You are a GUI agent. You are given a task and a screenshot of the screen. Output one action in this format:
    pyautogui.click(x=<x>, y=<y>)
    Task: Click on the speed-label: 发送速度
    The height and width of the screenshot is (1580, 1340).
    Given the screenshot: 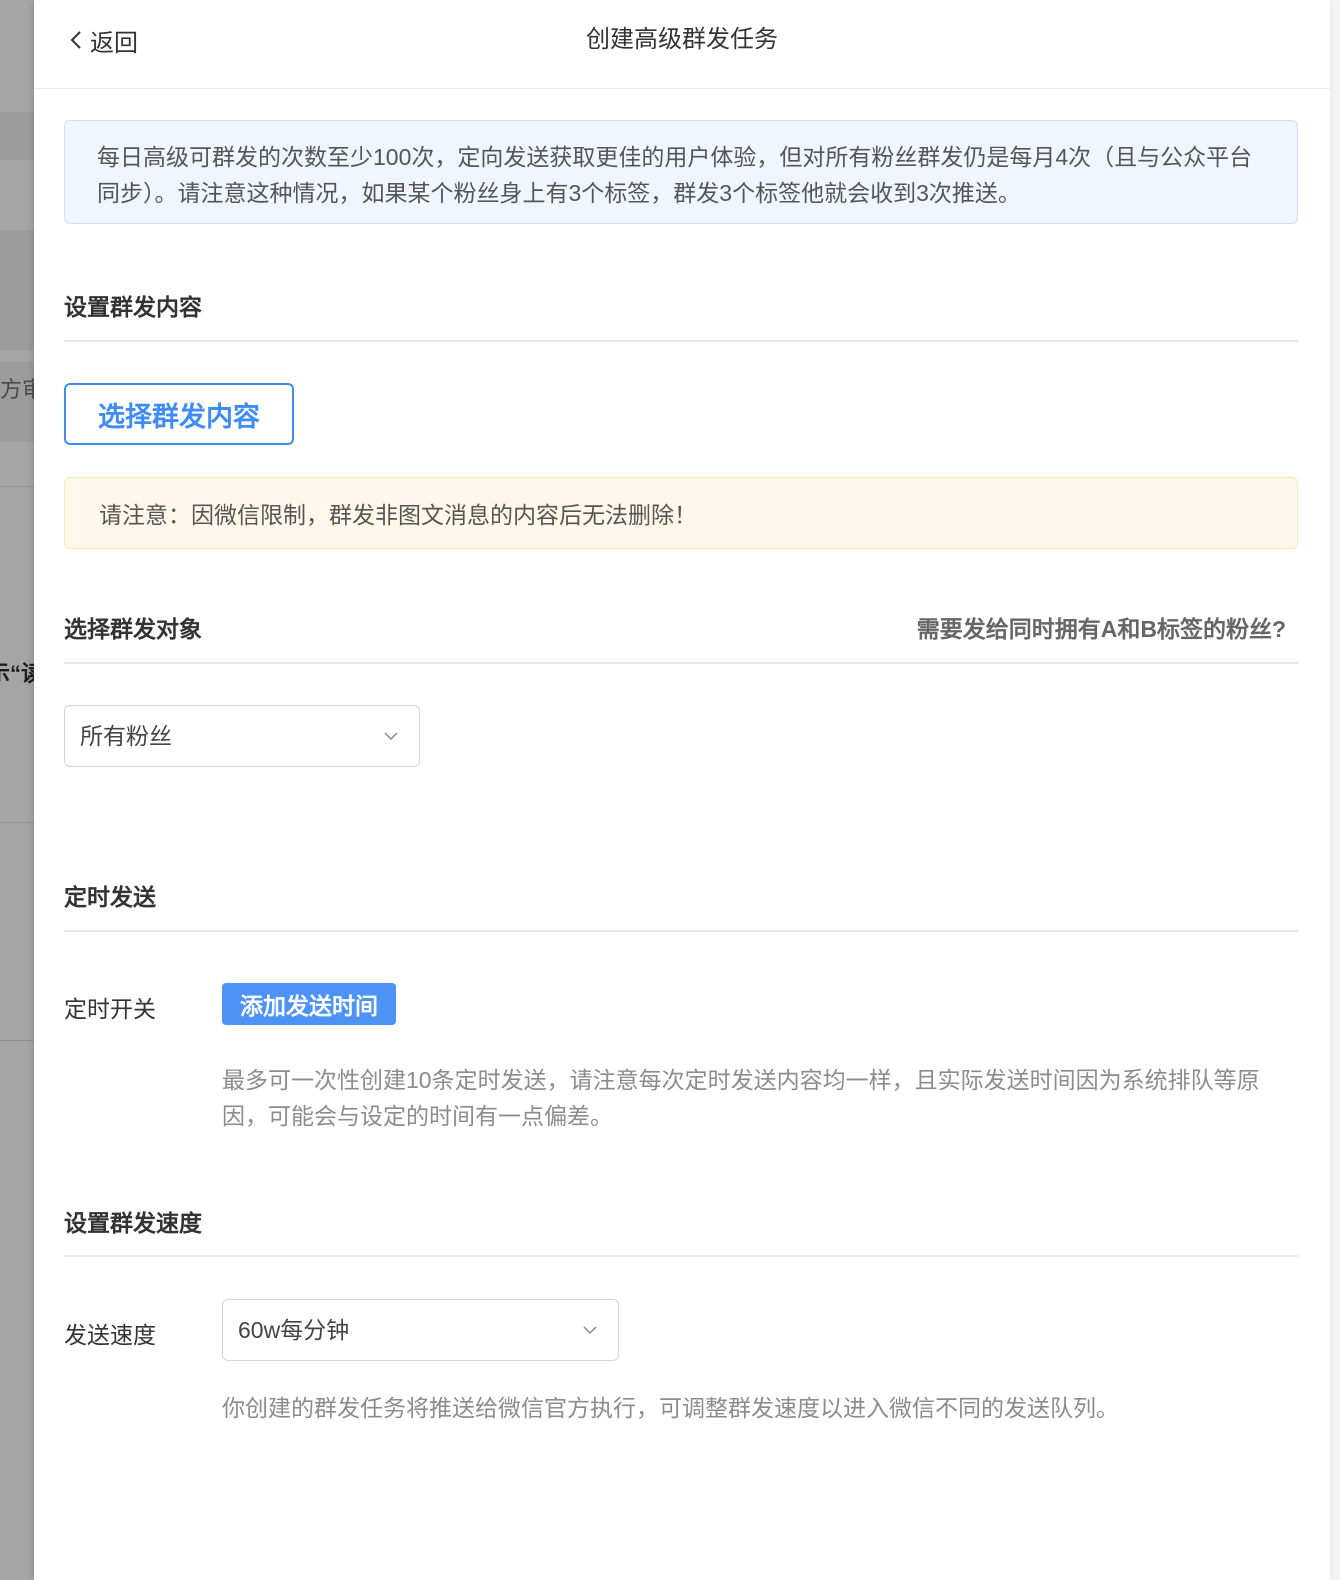 What is the action you would take?
    pyautogui.click(x=110, y=1335)
    